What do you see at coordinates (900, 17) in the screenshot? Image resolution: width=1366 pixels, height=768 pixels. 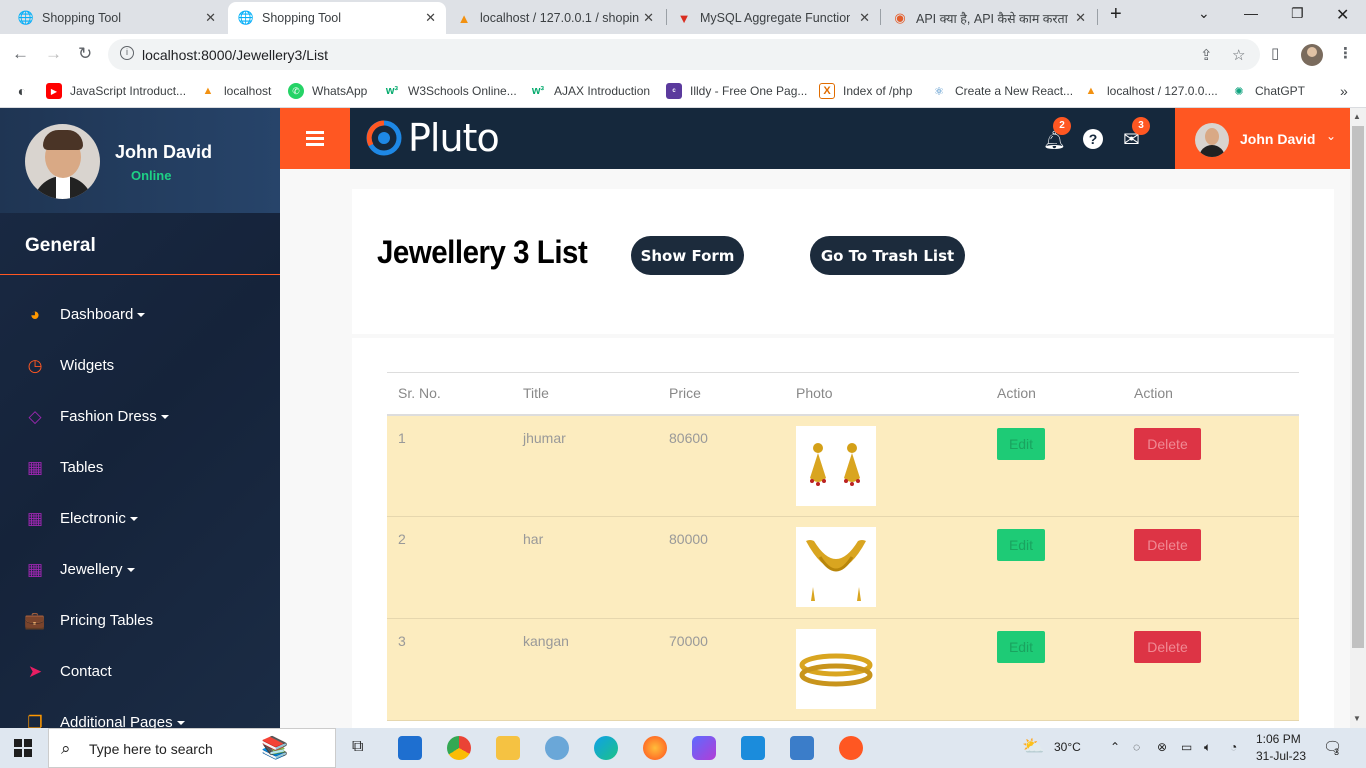 I see `site-icon: ◉` at bounding box center [900, 17].